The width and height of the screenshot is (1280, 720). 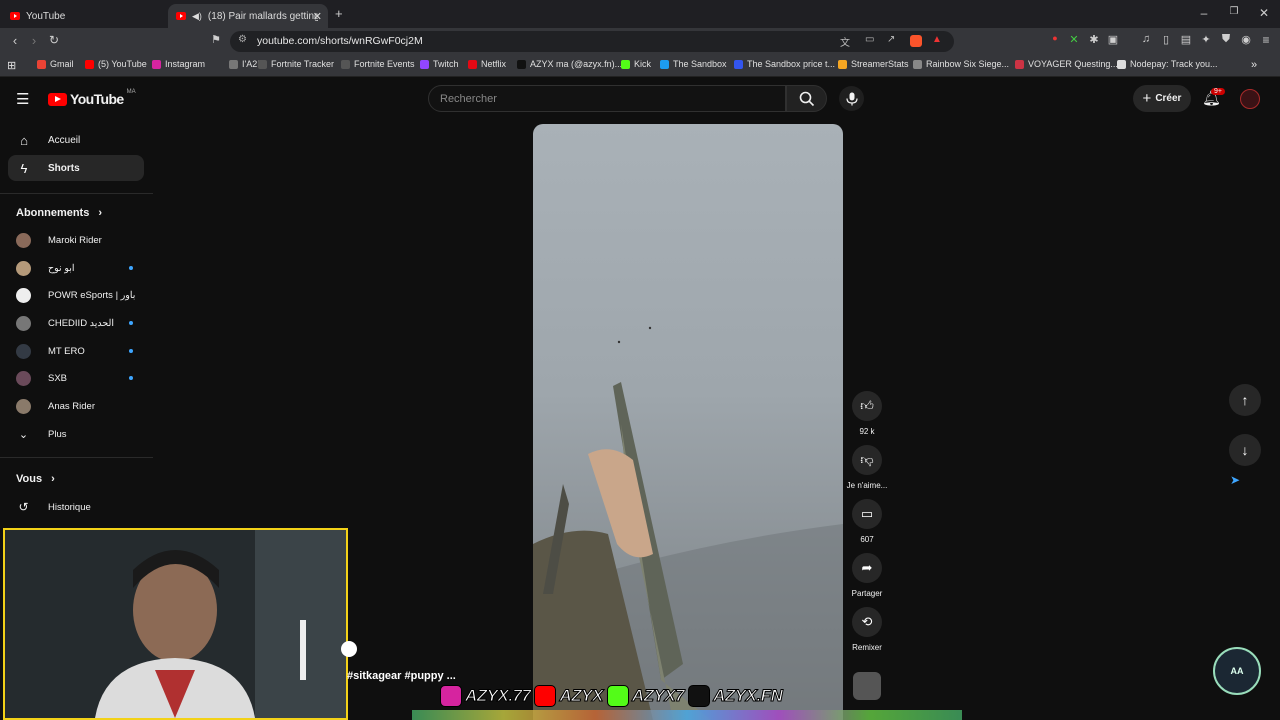 What do you see at coordinates (54, 40) in the screenshot?
I see `reload-icon: ↻` at bounding box center [54, 40].